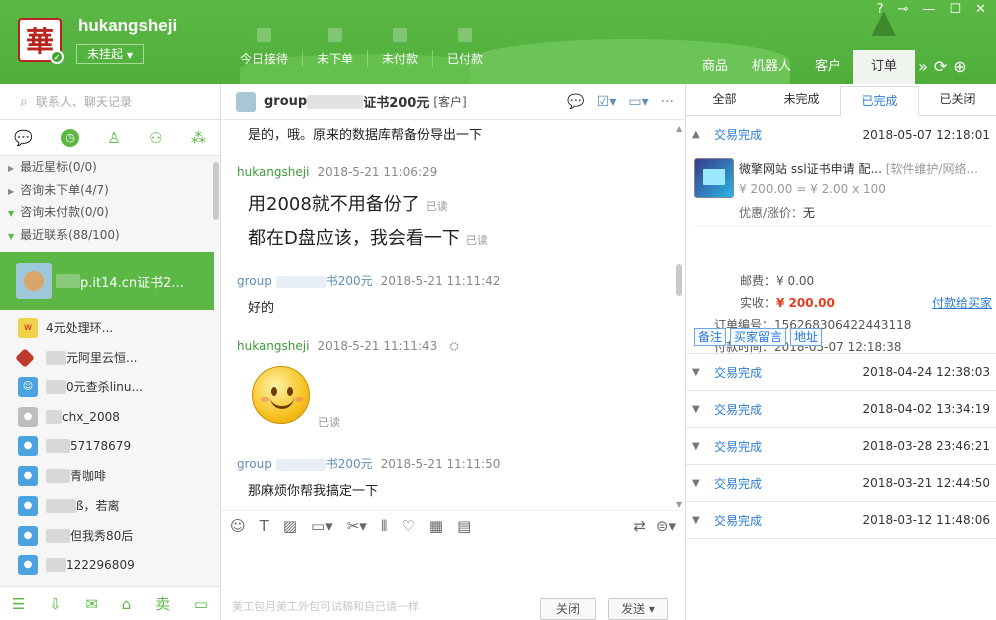  Describe the element at coordinates (110, 54) in the screenshot. I see `status-dropdown: 未挂起 ▼` at that location.